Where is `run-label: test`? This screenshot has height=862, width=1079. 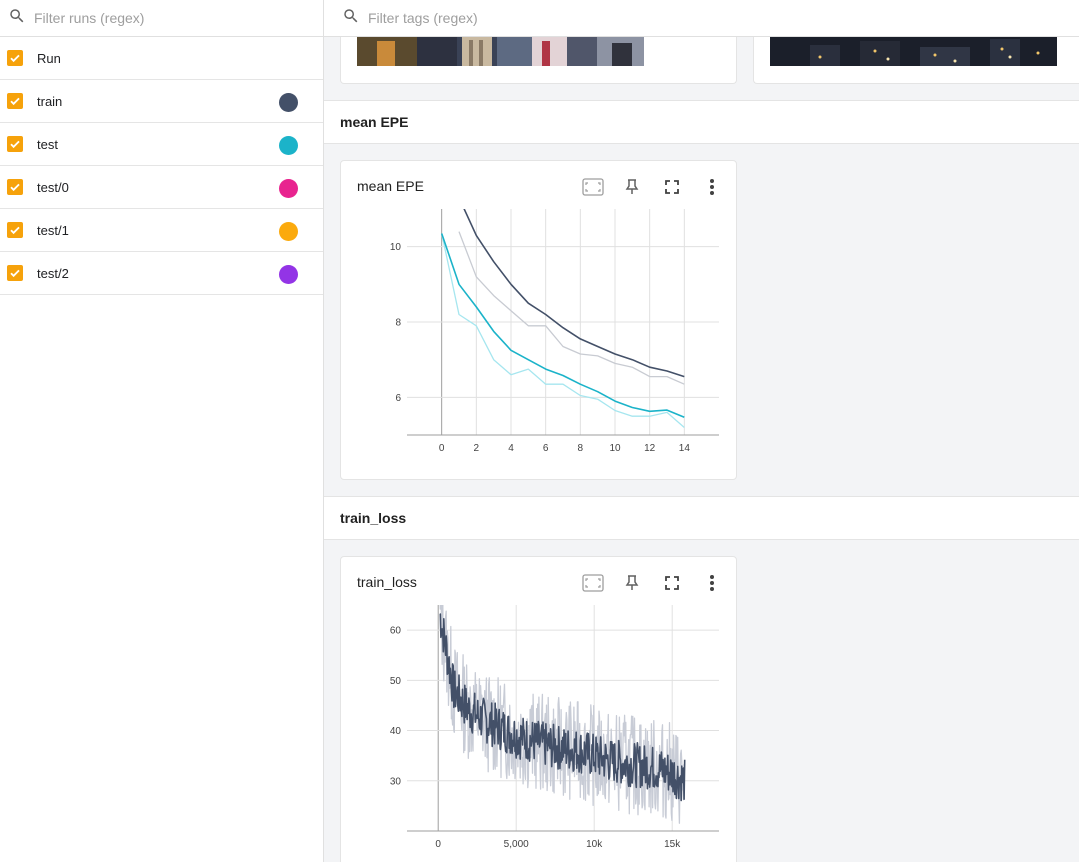 run-label: test is located at coordinates (47, 144).